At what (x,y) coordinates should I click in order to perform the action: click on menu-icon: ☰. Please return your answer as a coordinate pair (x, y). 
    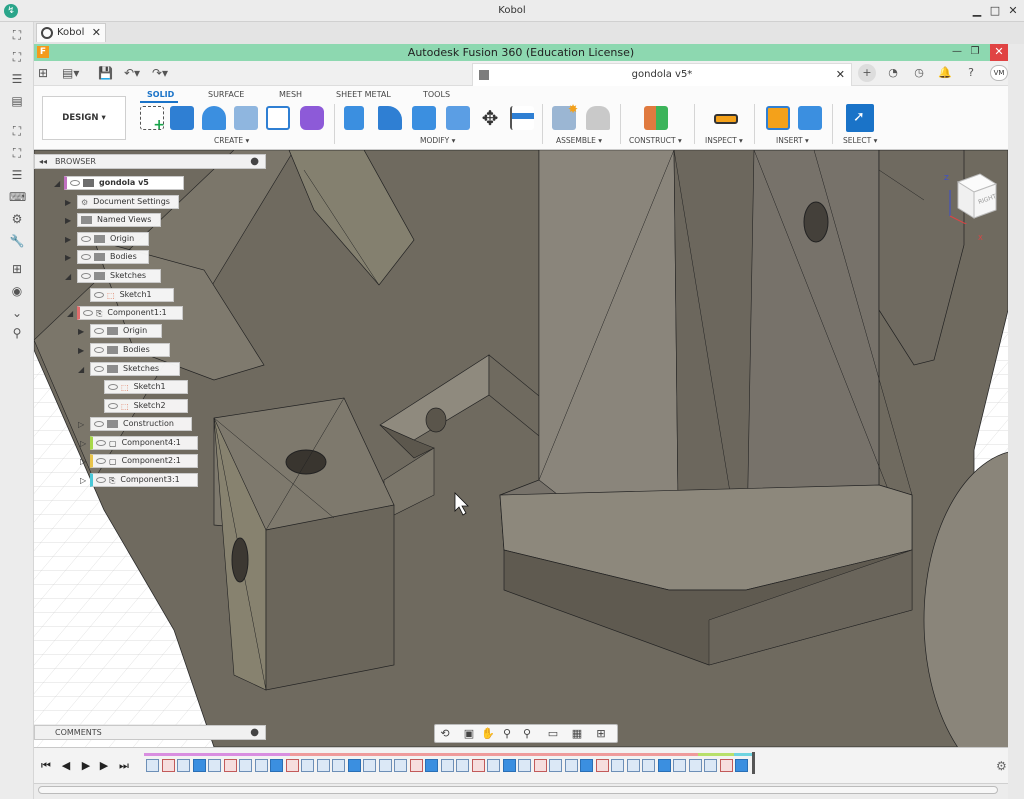
    Looking at the image, I should click on (17, 79).